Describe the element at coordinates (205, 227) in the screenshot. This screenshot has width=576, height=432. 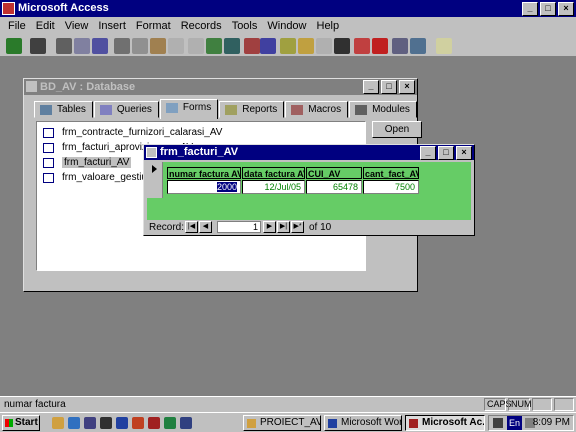
I see `previous-record-button: ◀` at that location.